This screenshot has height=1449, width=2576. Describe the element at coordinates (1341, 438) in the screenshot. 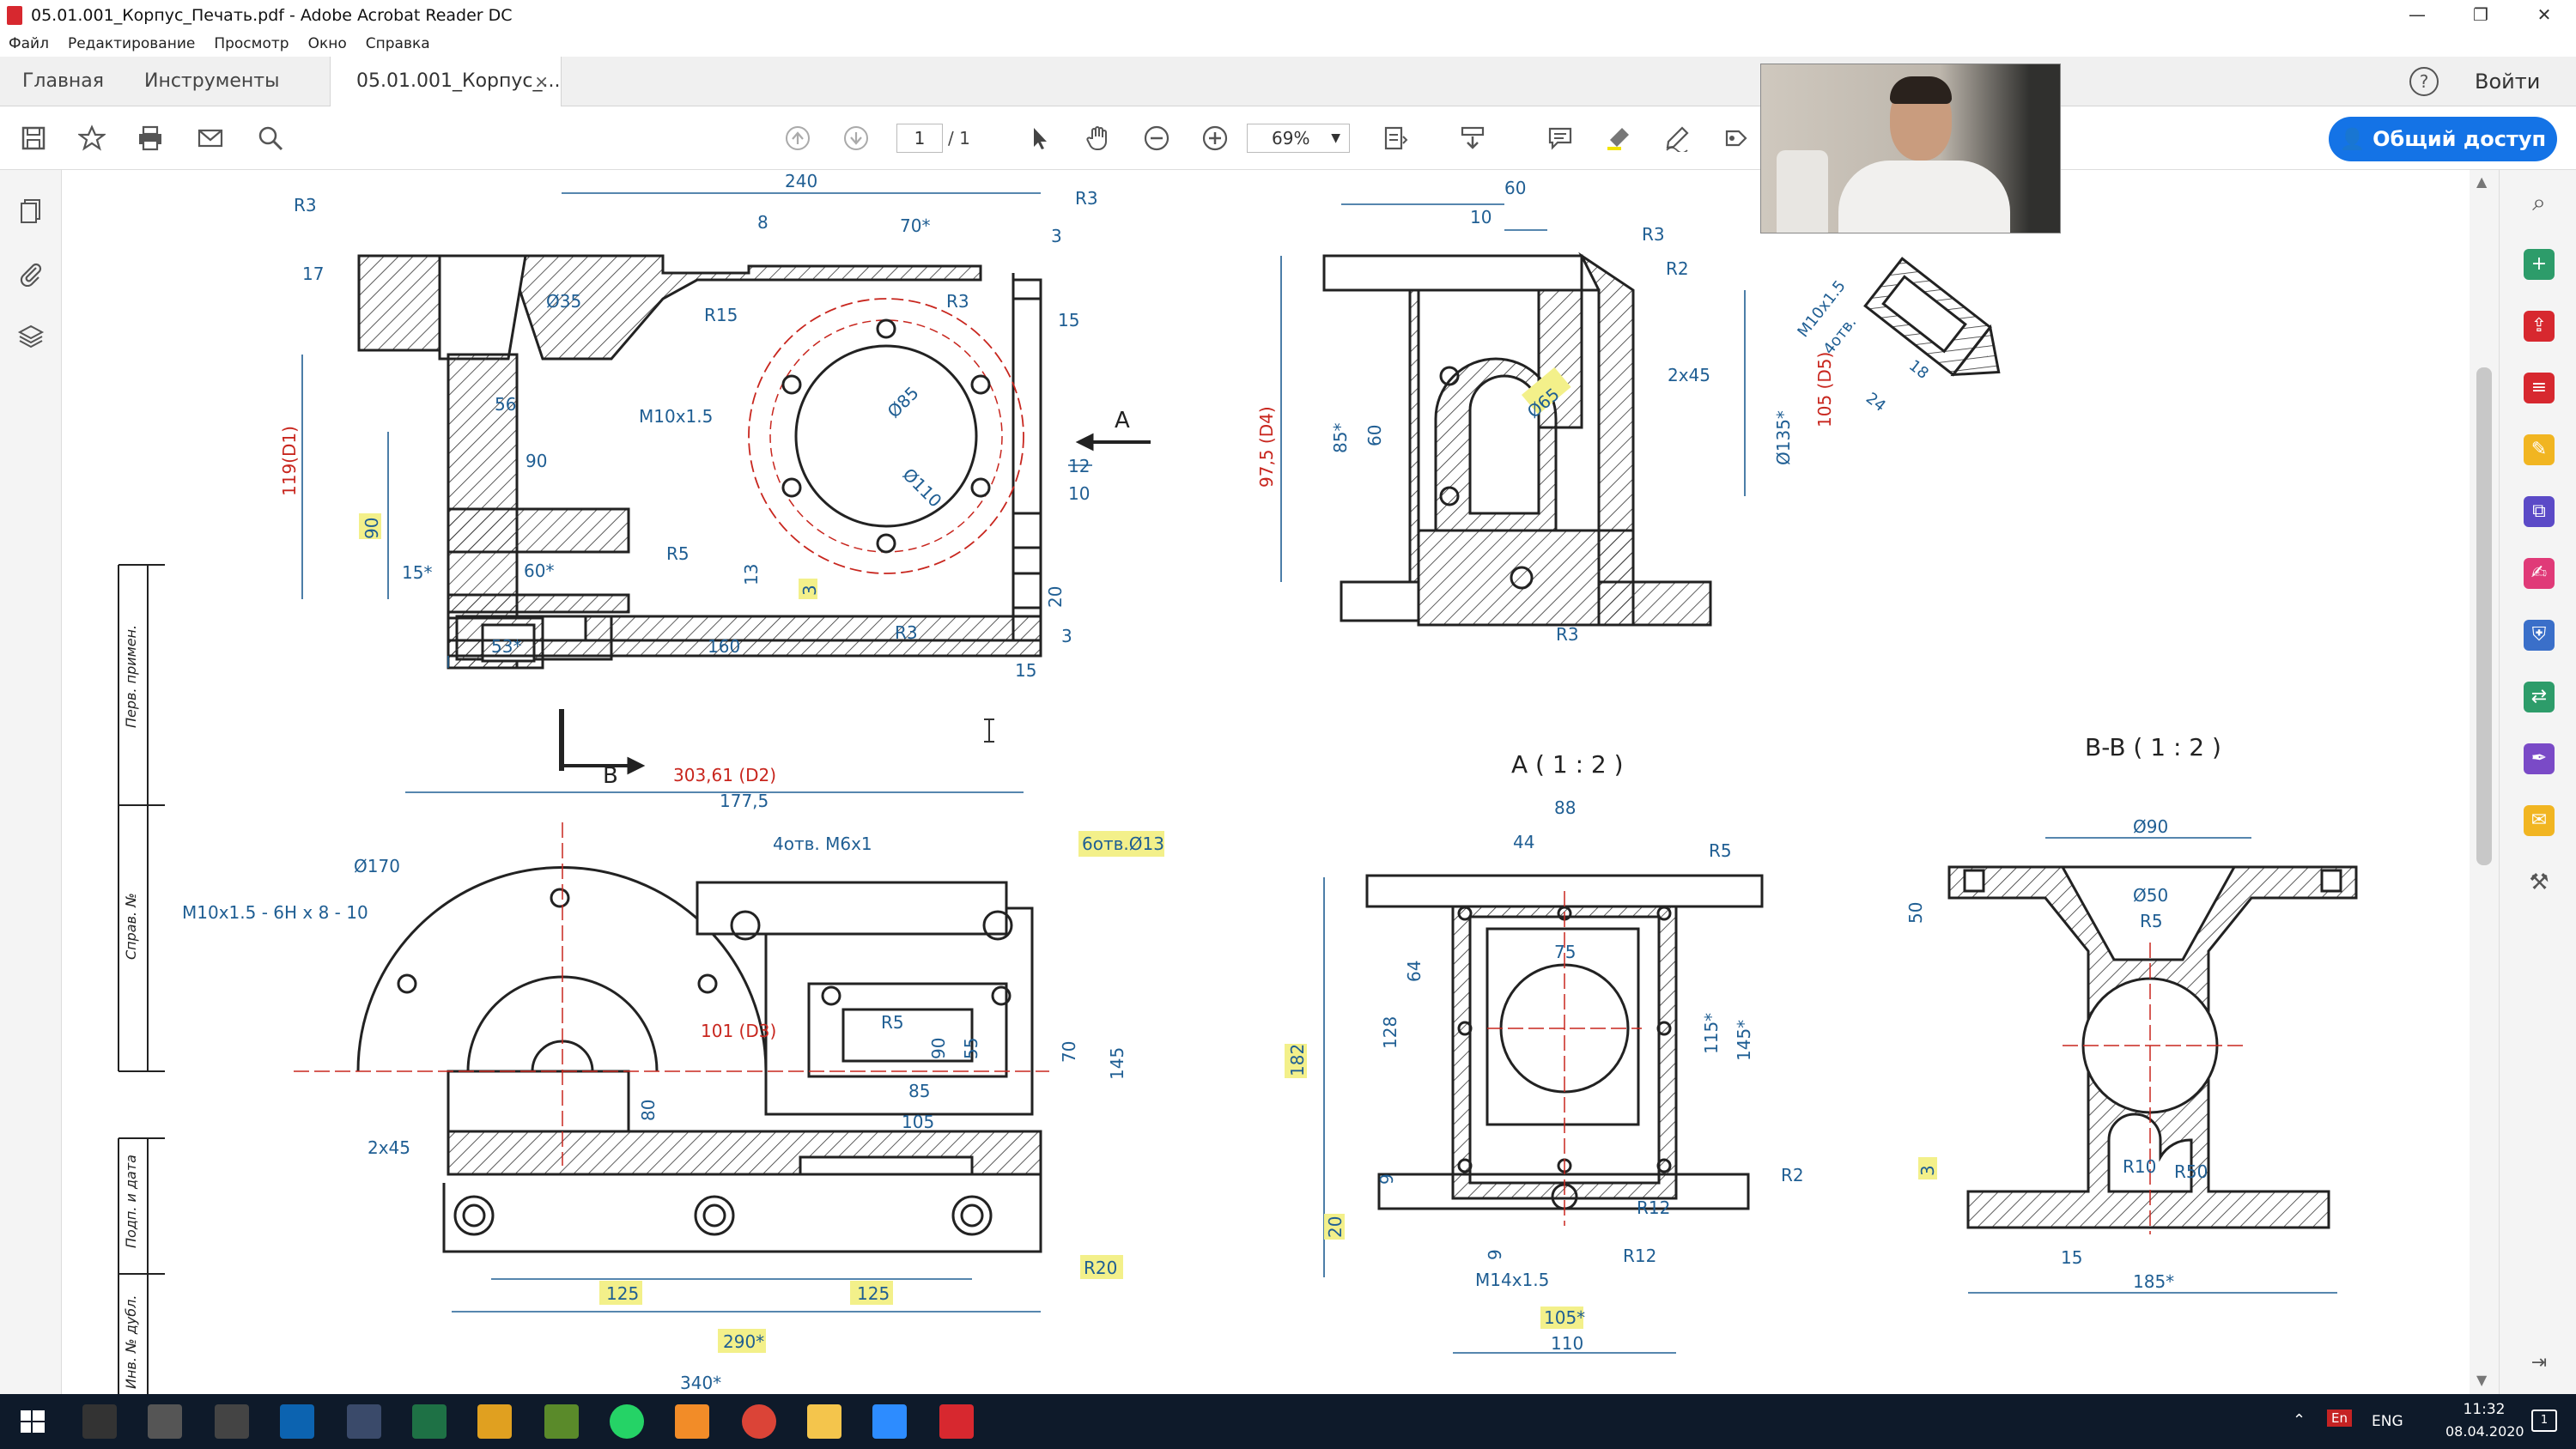

I see `svg-text: 85*` at that location.